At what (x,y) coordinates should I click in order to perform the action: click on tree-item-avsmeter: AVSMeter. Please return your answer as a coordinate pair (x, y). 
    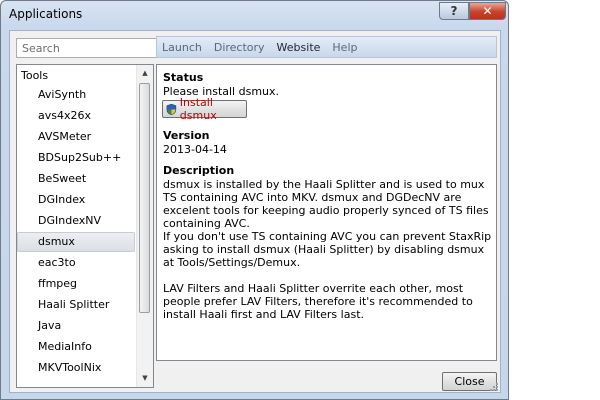
    Looking at the image, I should click on (76, 137).